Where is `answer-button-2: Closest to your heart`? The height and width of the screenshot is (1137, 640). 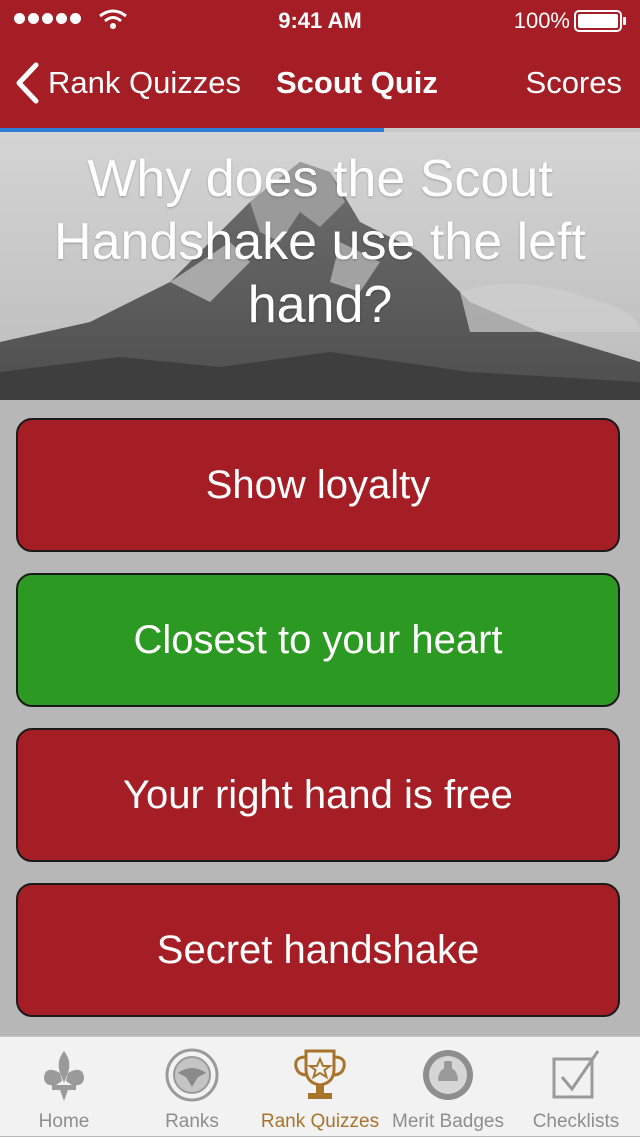 answer-button-2: Closest to your heart is located at coordinates (318, 640).